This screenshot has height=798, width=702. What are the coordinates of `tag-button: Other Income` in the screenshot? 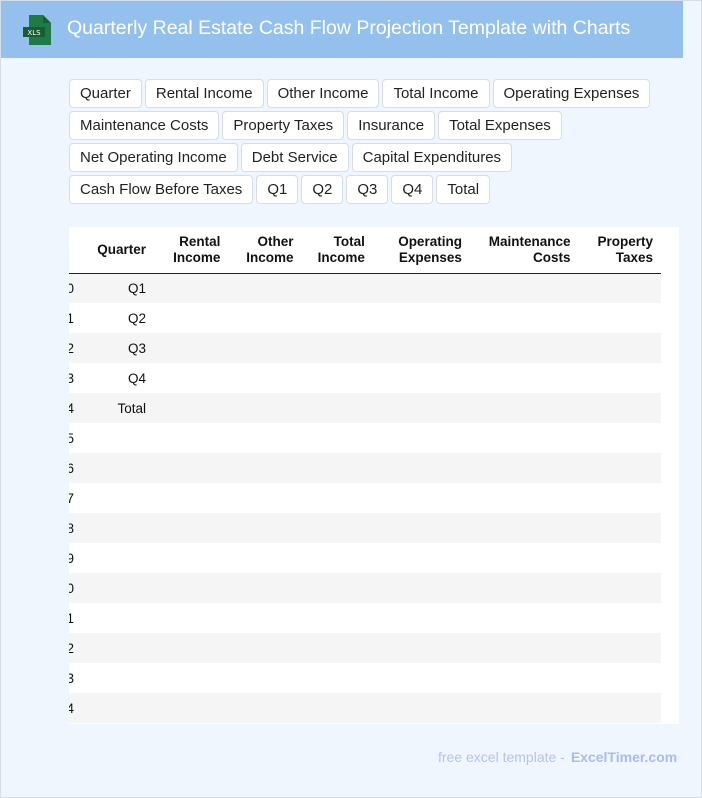 It's located at (323, 93).